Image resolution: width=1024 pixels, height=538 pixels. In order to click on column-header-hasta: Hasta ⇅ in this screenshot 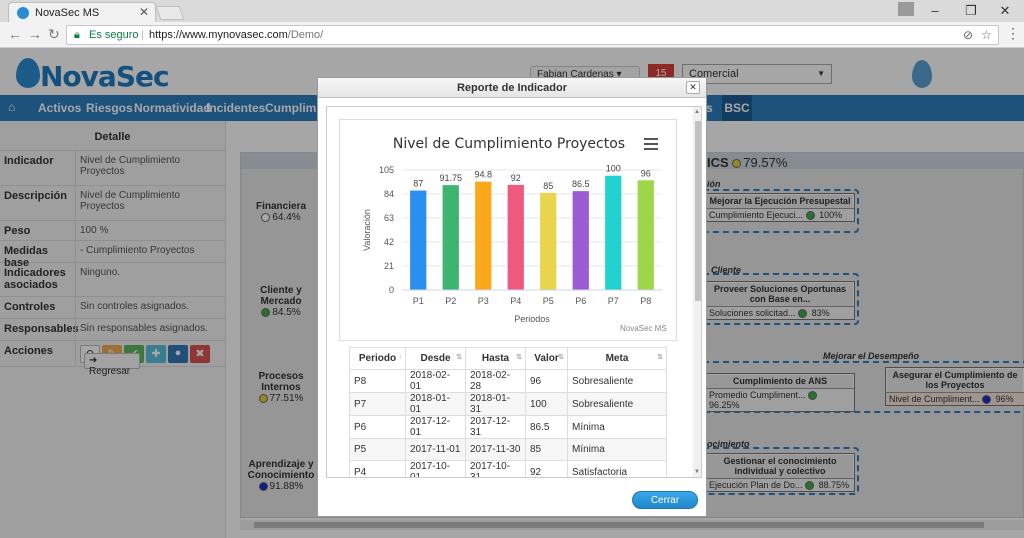, I will do `click(495, 358)`.